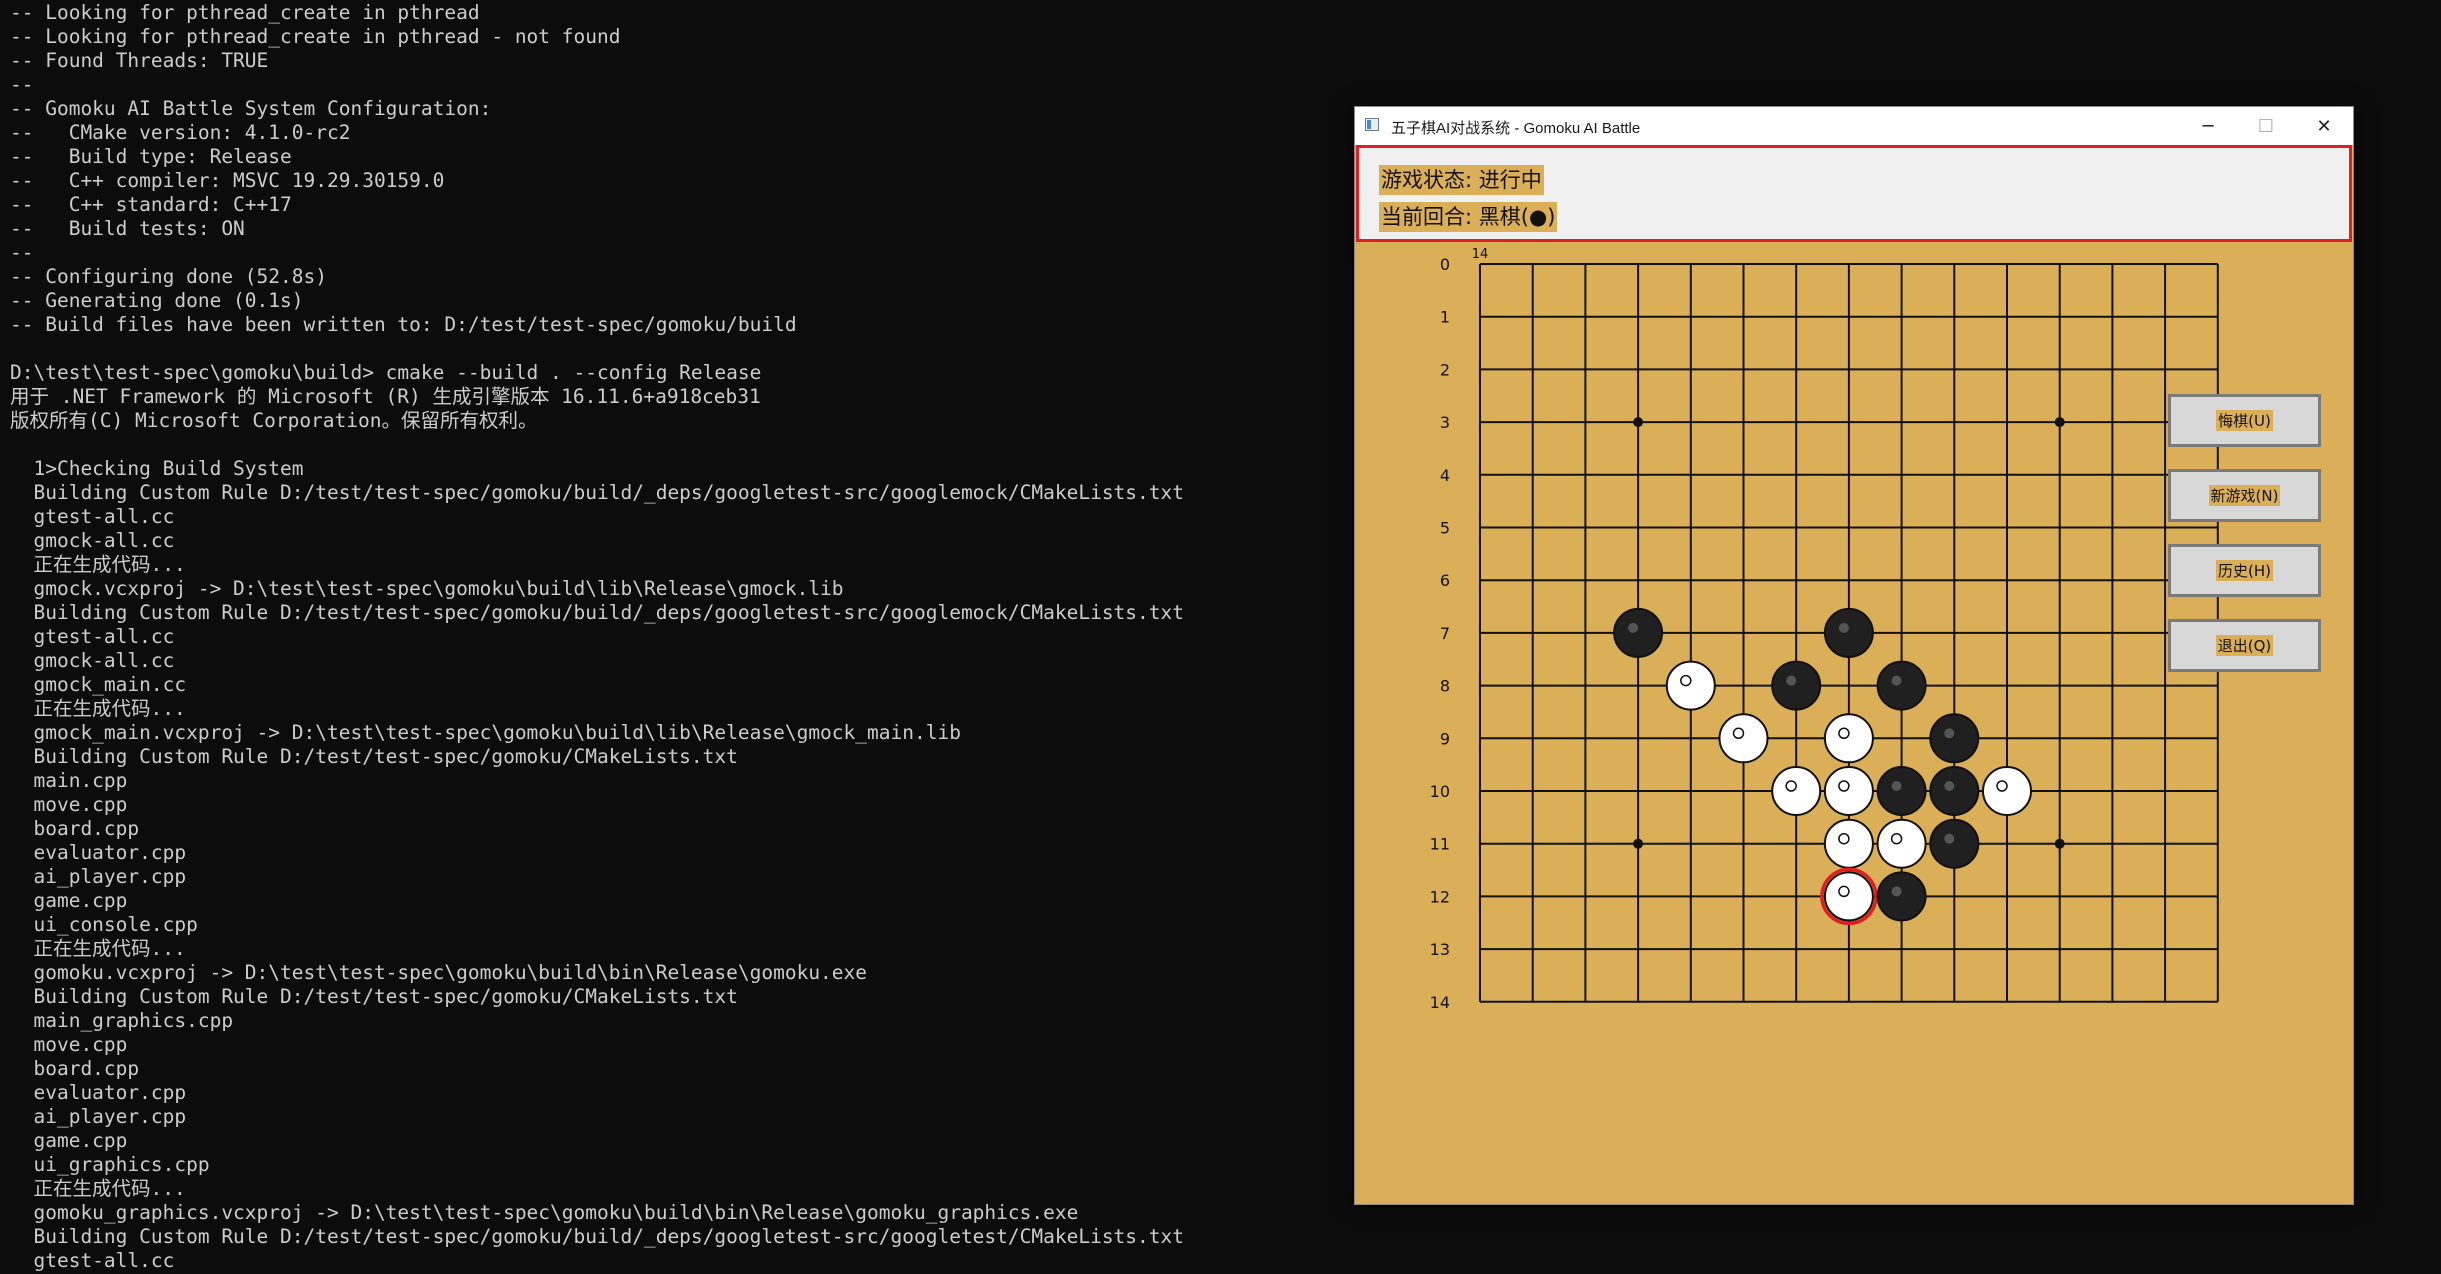  What do you see at coordinates (139, 60) in the screenshot?
I see `terminal-line: -- Found Threads: TRUE` at bounding box center [139, 60].